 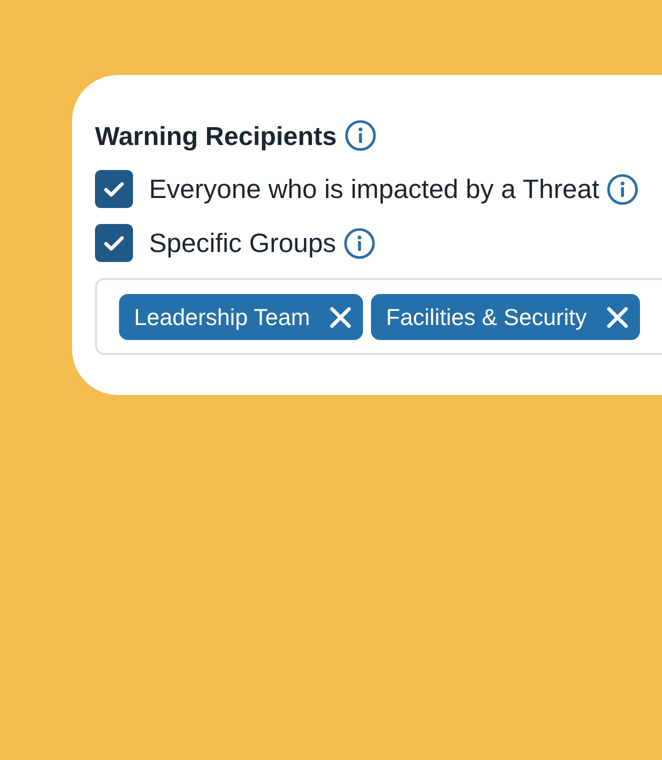 I want to click on tag-label: Facilities & Security, so click(x=486, y=317).